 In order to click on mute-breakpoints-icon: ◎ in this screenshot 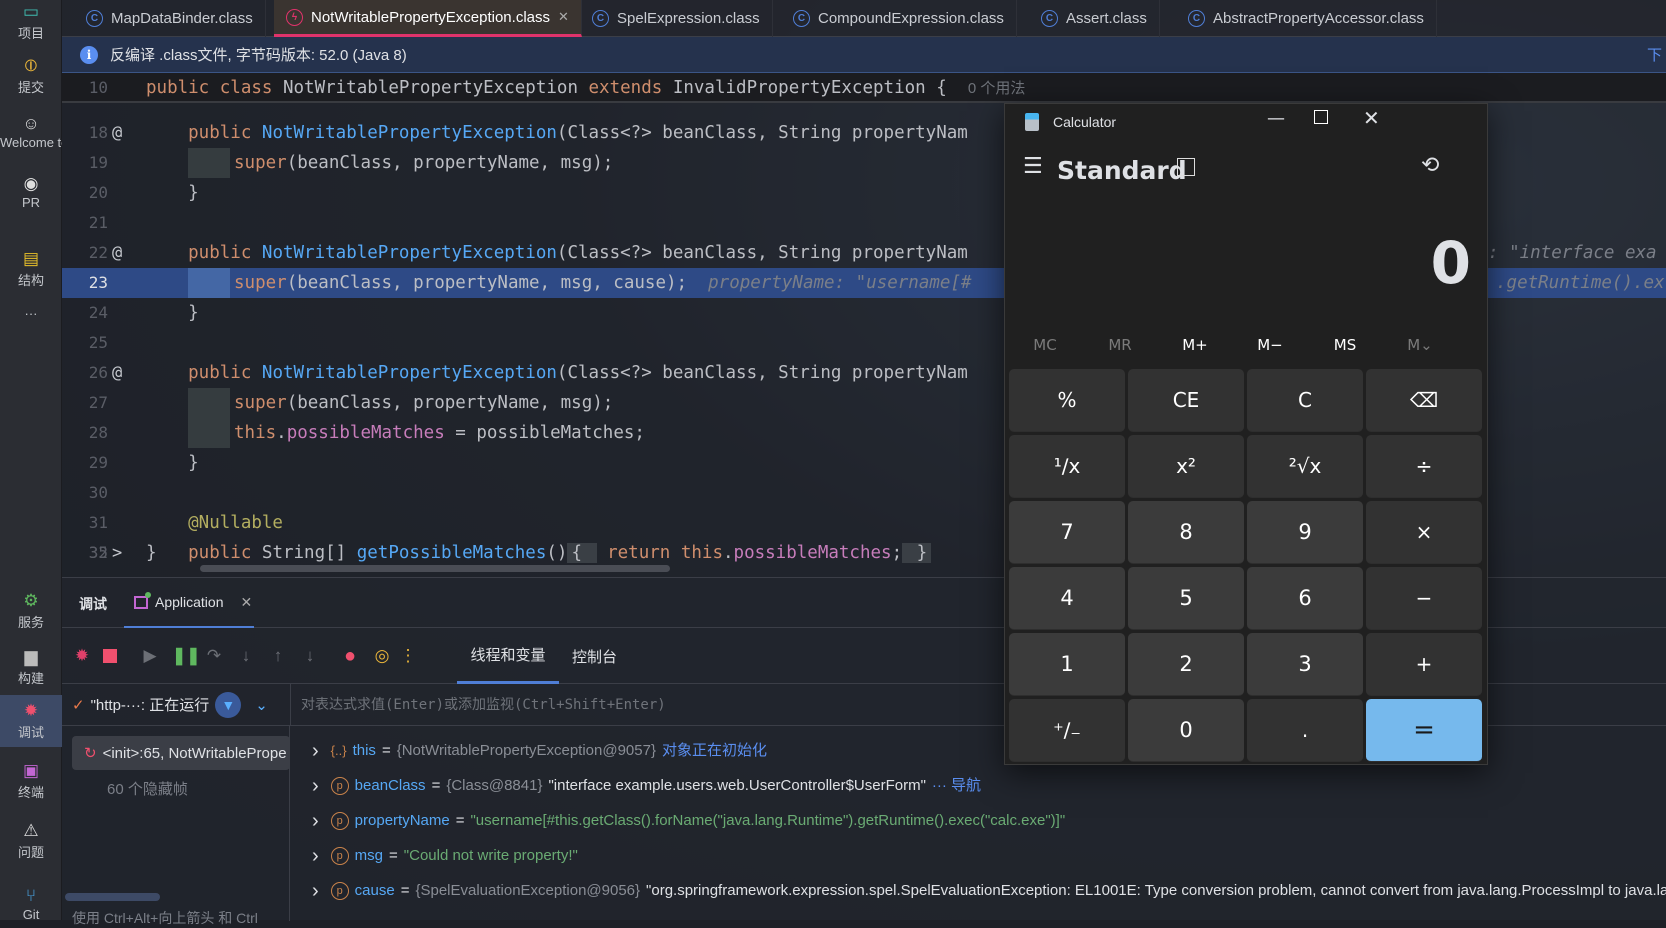, I will do `click(382, 656)`.